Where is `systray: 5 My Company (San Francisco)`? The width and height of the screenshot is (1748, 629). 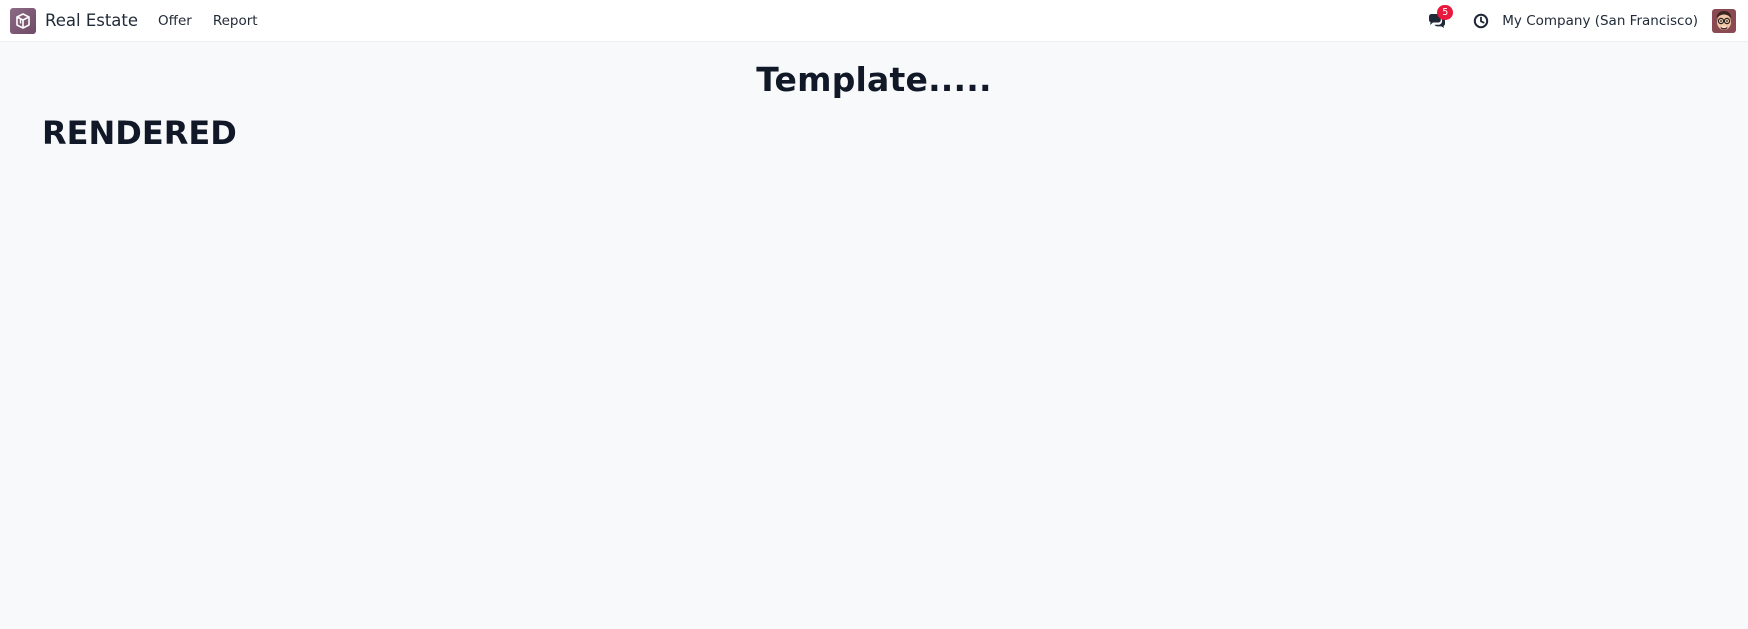 systray: 5 My Company (San Francisco) is located at coordinates (1581, 18).